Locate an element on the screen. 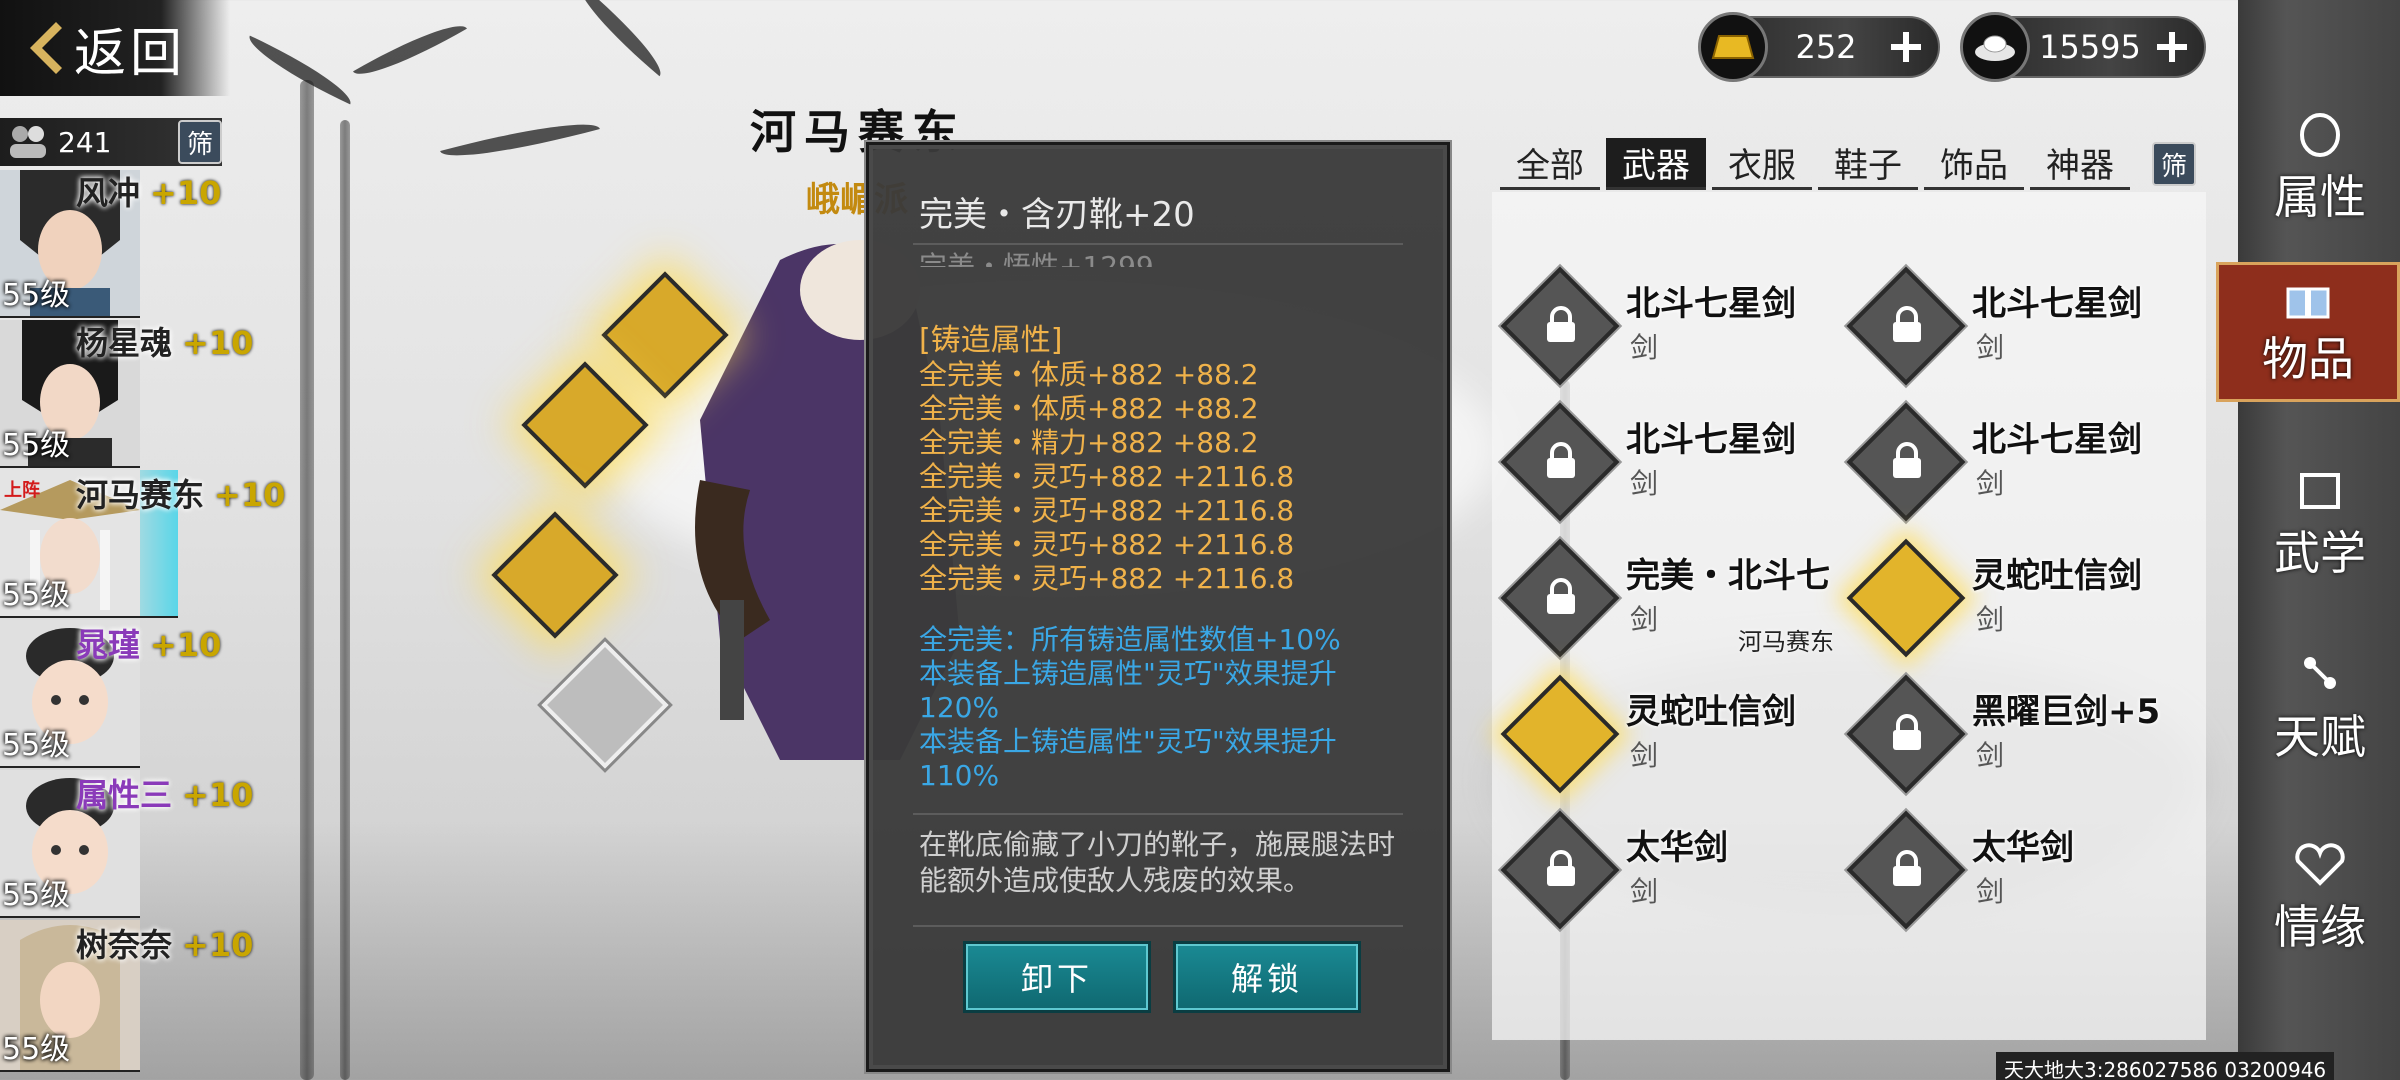 The image size is (2400, 1080). chevron-left-icon is located at coordinates (46, 48).